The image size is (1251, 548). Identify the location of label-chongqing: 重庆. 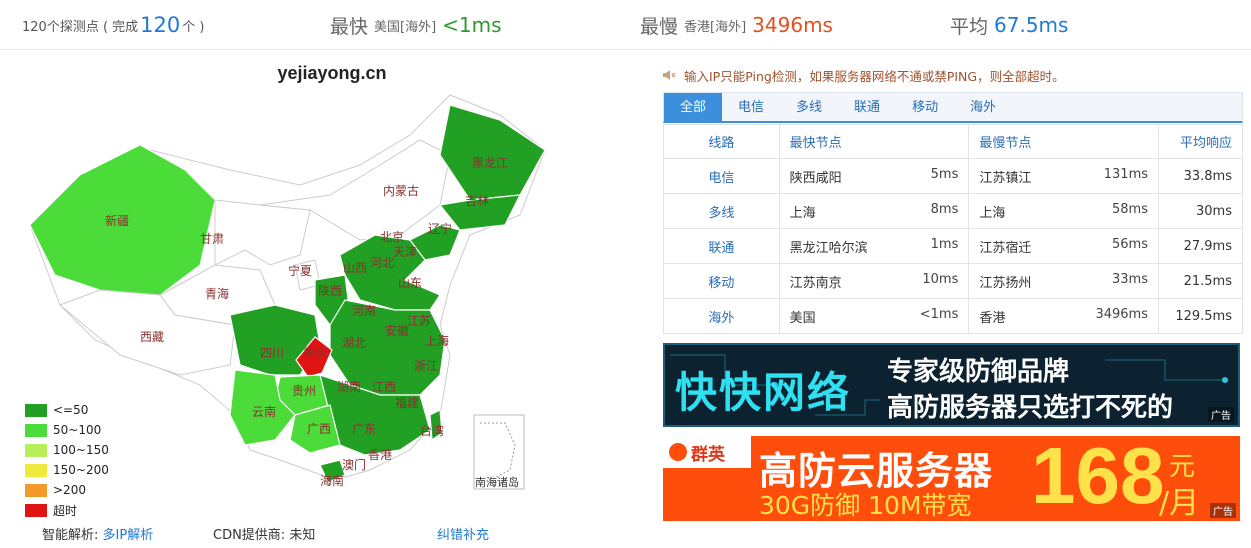
(315, 353).